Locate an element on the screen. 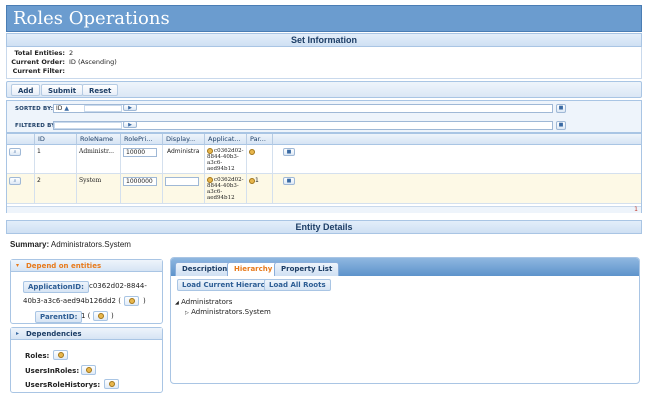 This screenshot has width=650, height=417. usersinroles-link-icon is located at coordinates (88, 370).